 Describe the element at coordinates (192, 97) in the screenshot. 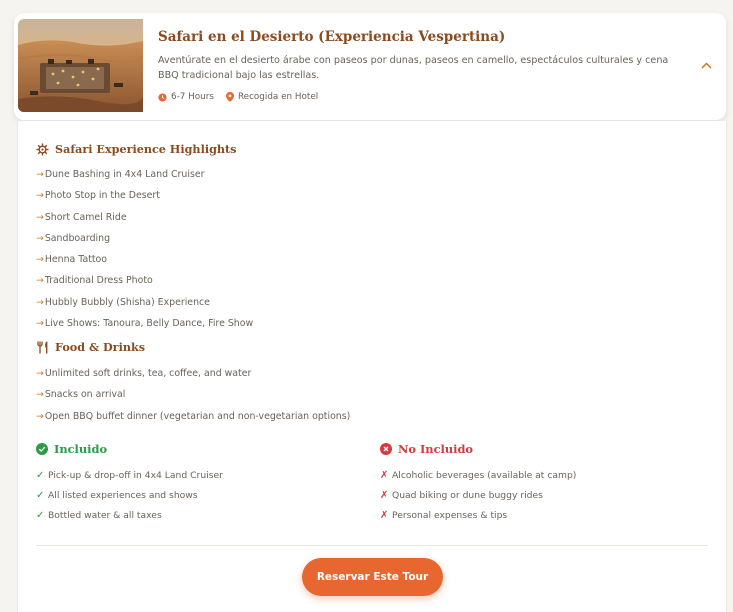

I see `duration-text: 6-7 Hours` at that location.